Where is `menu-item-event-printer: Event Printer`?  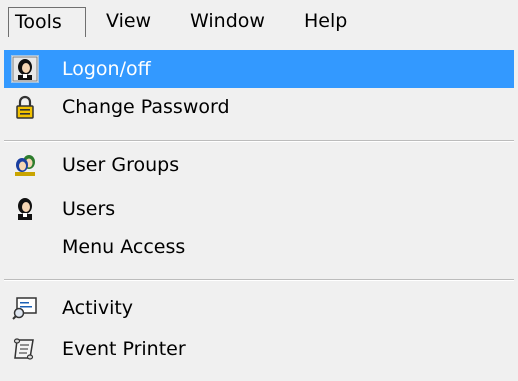 menu-item-event-printer: Event Printer is located at coordinates (259, 349).